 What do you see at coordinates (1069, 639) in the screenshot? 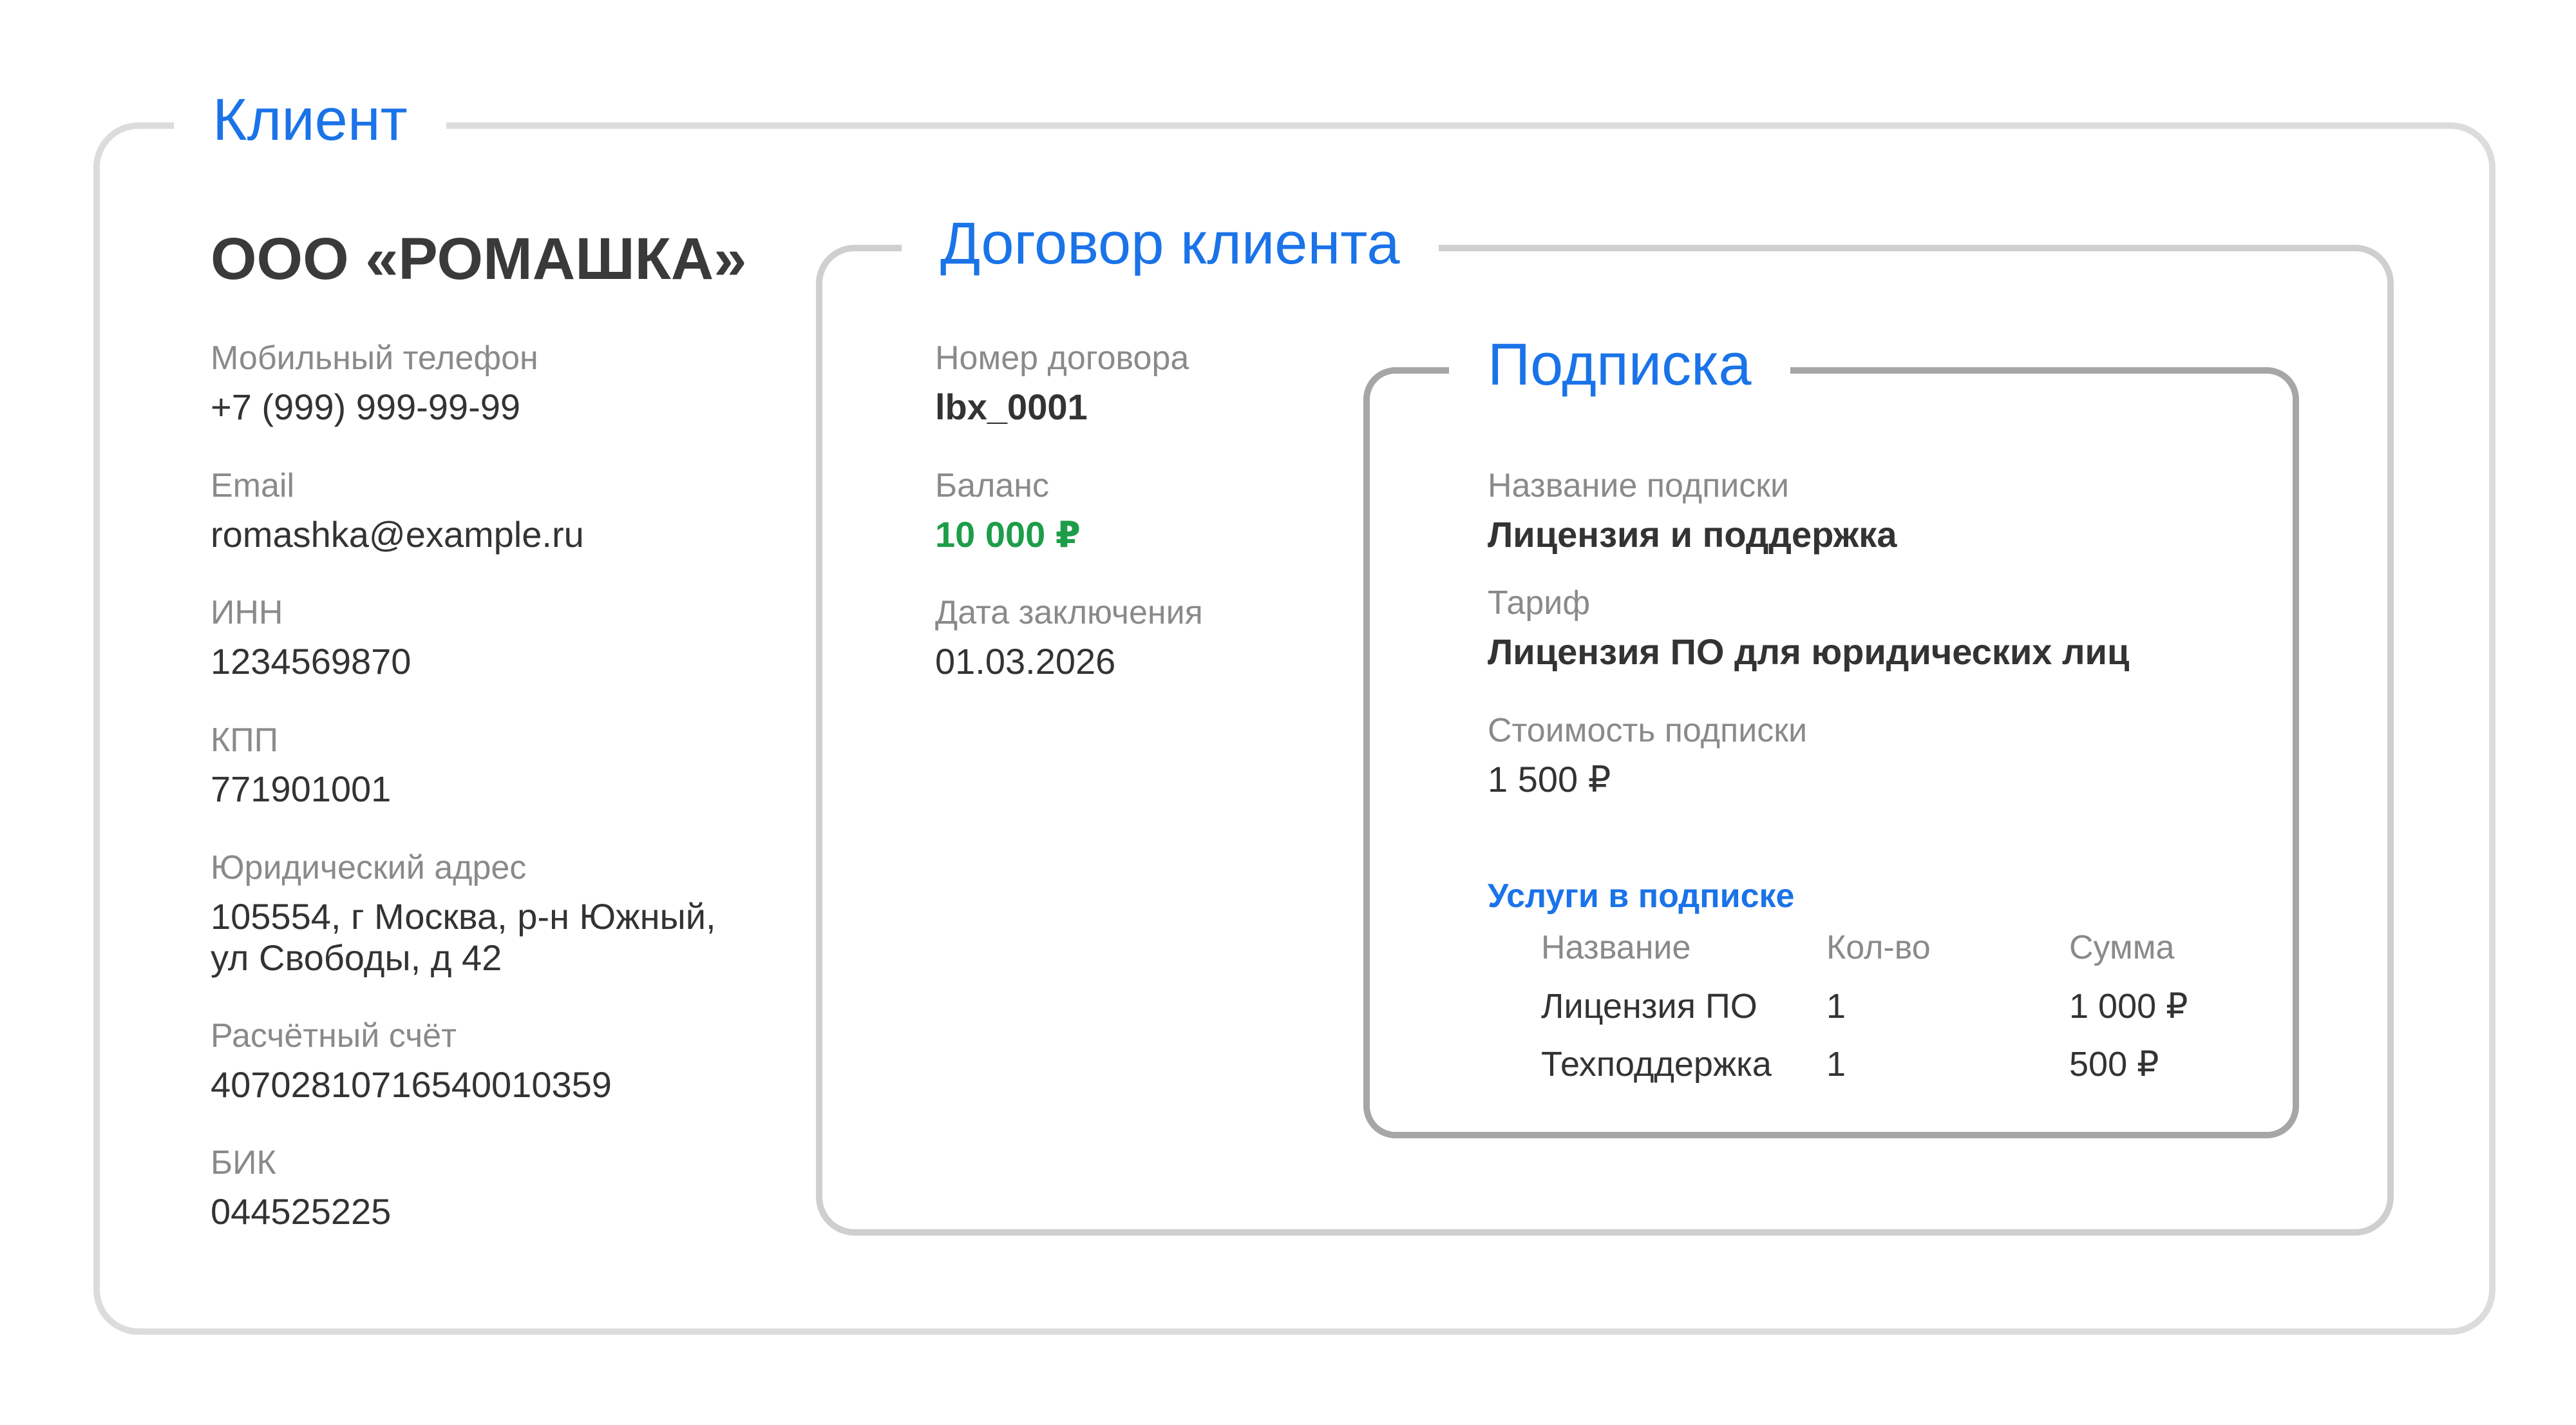
I see `contract-date-field: Дата заключения 01.03.2026` at bounding box center [1069, 639].